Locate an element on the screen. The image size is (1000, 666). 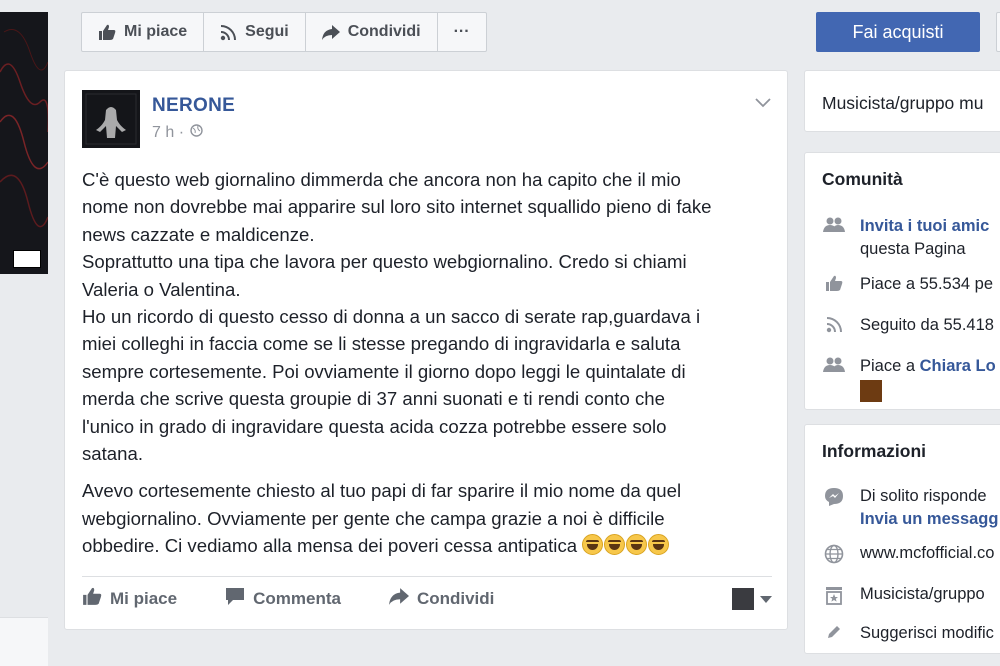
cover-art is located at coordinates (24, 128).